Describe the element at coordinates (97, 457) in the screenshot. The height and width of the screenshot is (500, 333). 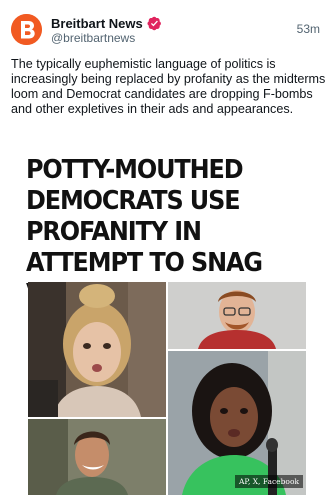
I see `photo-smiling-man` at that location.